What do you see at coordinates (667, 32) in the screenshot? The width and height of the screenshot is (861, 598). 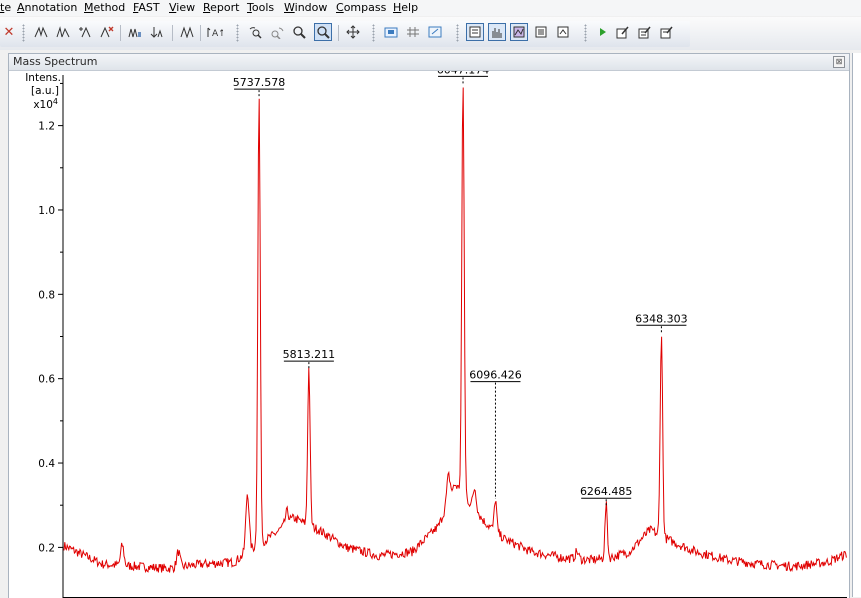 I see `edit-3-icon` at bounding box center [667, 32].